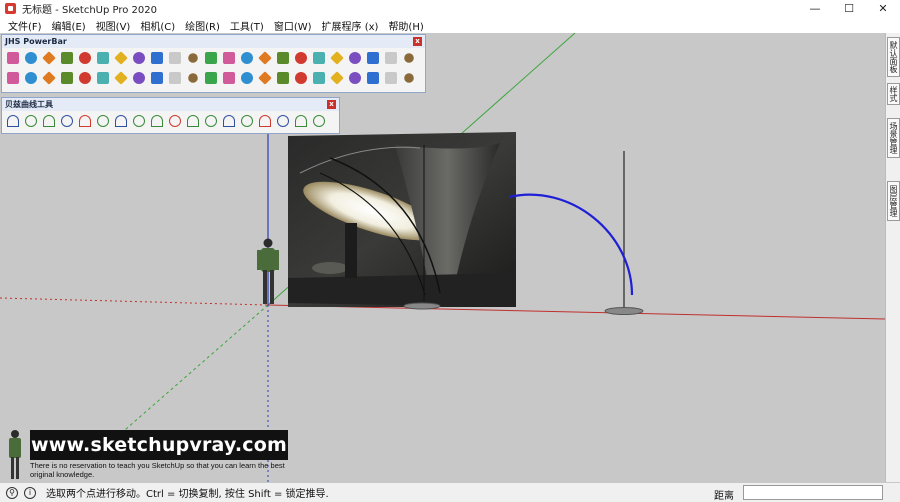 Image resolution: width=900 pixels, height=502 pixels. What do you see at coordinates (193, 58) in the screenshot?
I see `jhs-row1-tool-11-icon` at bounding box center [193, 58].